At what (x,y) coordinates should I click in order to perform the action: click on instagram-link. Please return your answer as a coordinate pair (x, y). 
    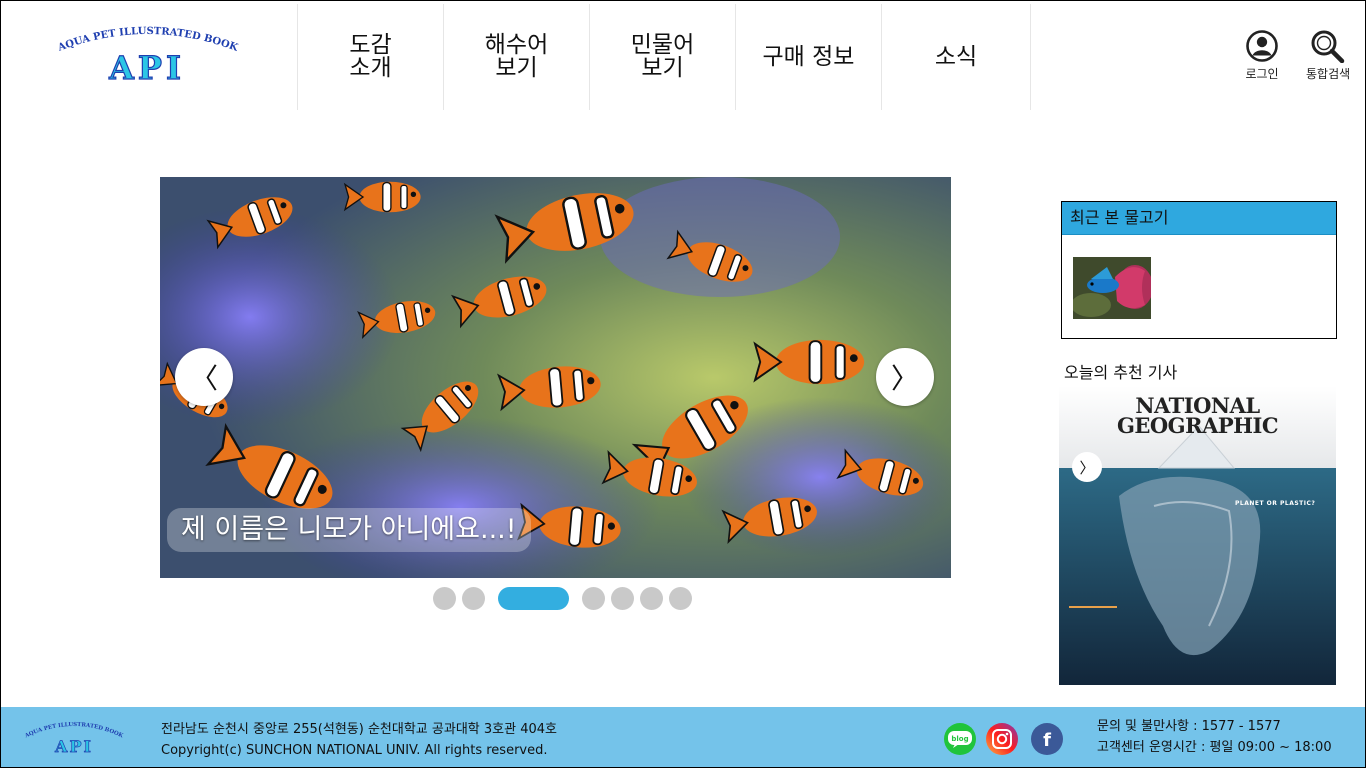
    Looking at the image, I should click on (1002, 739).